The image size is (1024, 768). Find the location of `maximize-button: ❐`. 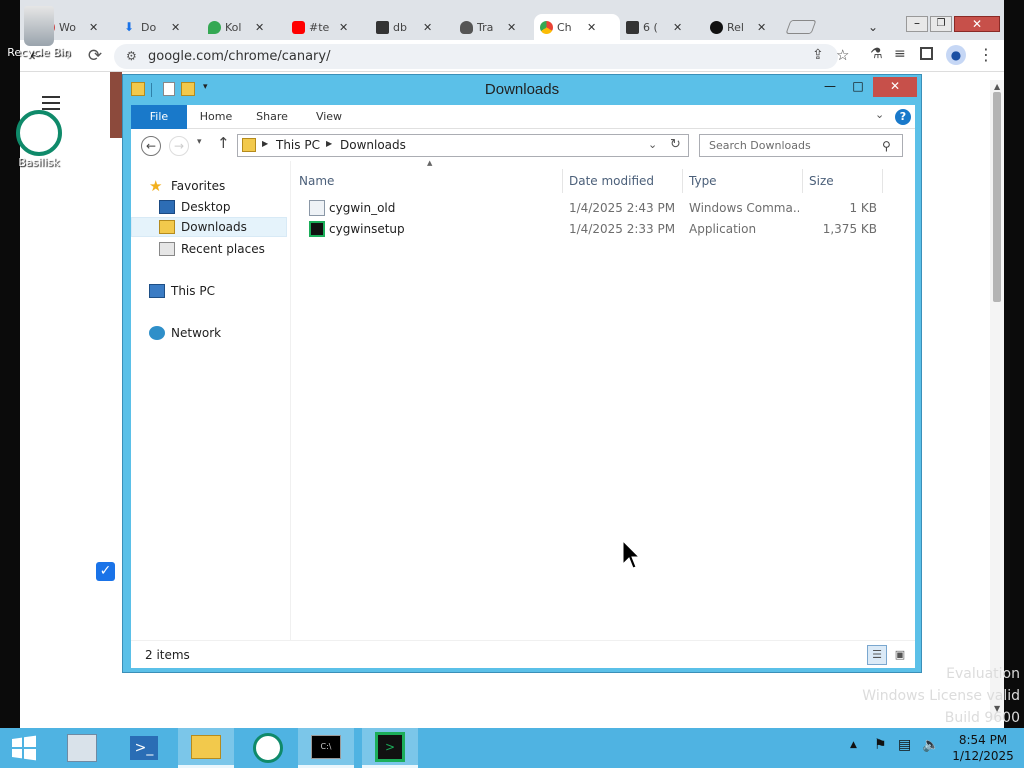

maximize-button: ❐ is located at coordinates (941, 24).